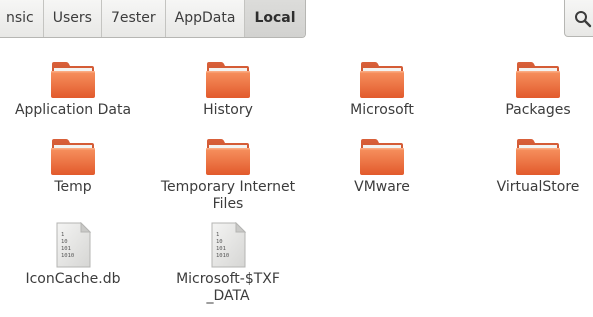  What do you see at coordinates (73, 279) in the screenshot?
I see `item-label: IconCache.db` at bounding box center [73, 279].